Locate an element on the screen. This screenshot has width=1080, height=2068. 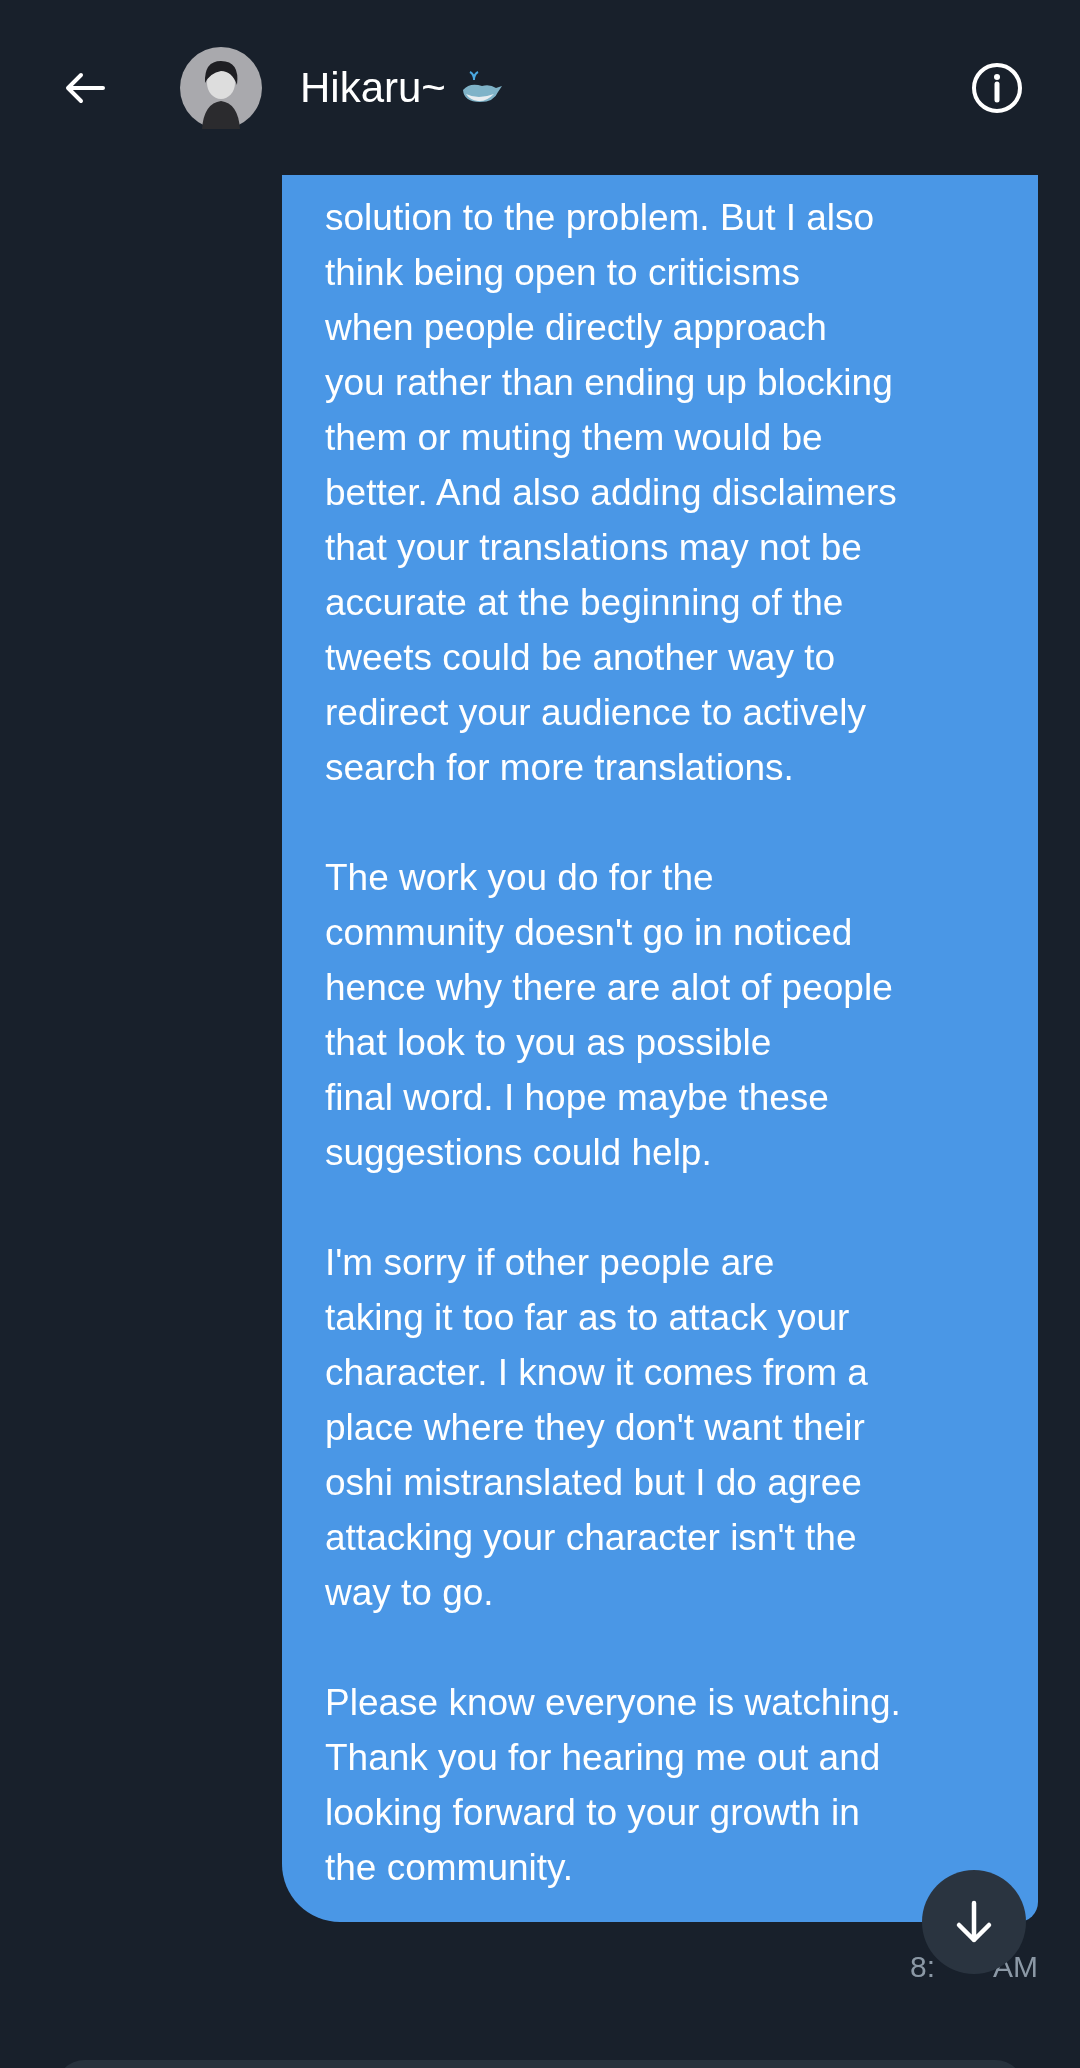
message-paragraph: The work you do for the community doesn't go in noticed hence why there are alot of people that look to you as possible final word. I hope maybe these suggestions could help. is located at coordinates (609, 1015).